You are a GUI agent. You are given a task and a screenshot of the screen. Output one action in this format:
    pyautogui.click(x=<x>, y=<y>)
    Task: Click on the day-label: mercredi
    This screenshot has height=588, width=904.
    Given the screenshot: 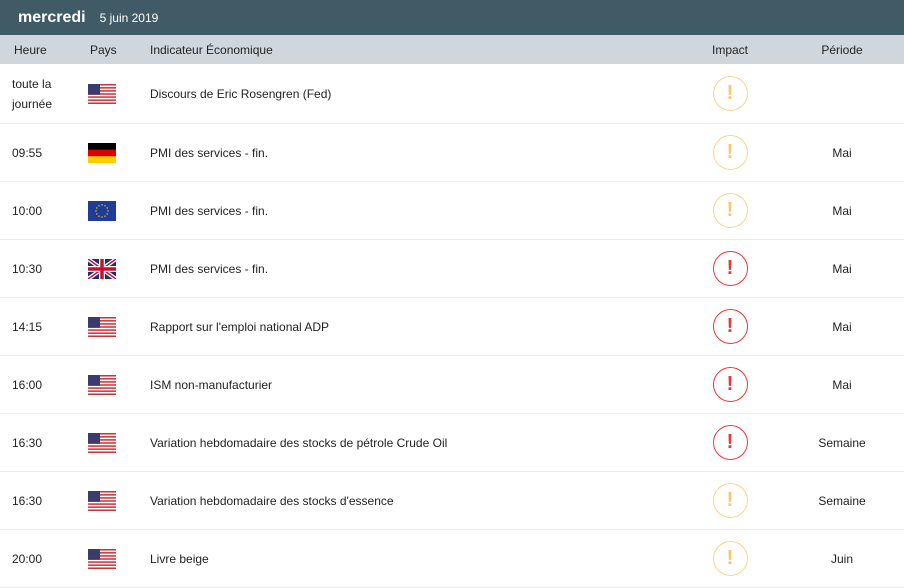 What is the action you would take?
    pyautogui.click(x=52, y=17)
    